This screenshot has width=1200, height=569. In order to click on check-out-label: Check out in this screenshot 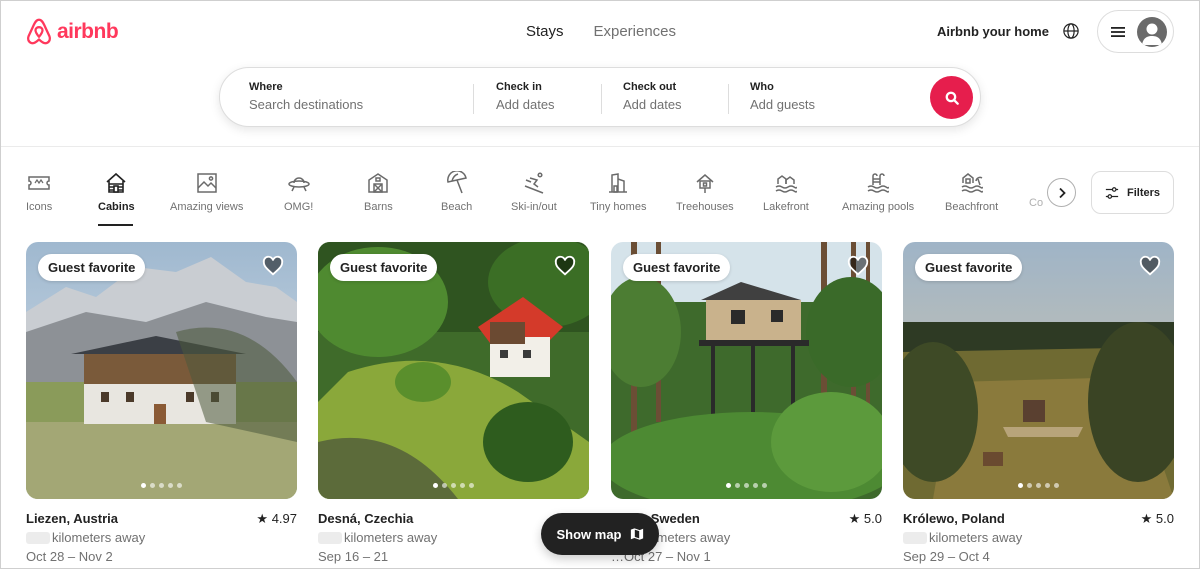, I will do `click(650, 87)`.